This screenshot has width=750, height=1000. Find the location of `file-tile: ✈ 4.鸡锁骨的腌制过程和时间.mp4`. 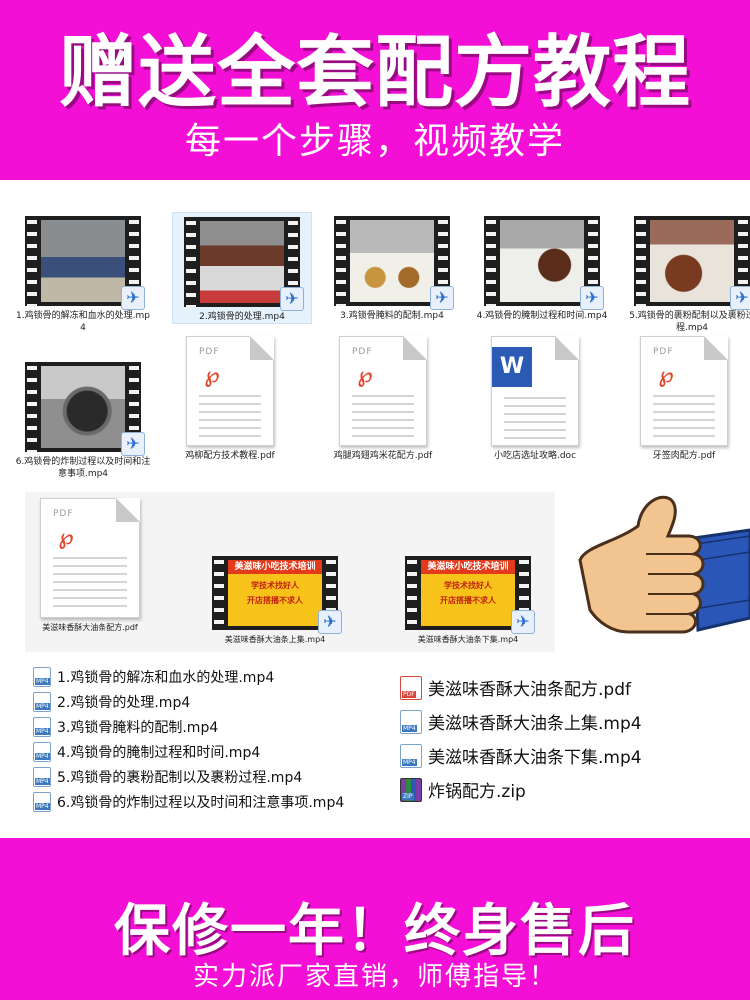

file-tile: ✈ 4.鸡锁骨的腌制过程和时间.mp4 is located at coordinates (542, 267).